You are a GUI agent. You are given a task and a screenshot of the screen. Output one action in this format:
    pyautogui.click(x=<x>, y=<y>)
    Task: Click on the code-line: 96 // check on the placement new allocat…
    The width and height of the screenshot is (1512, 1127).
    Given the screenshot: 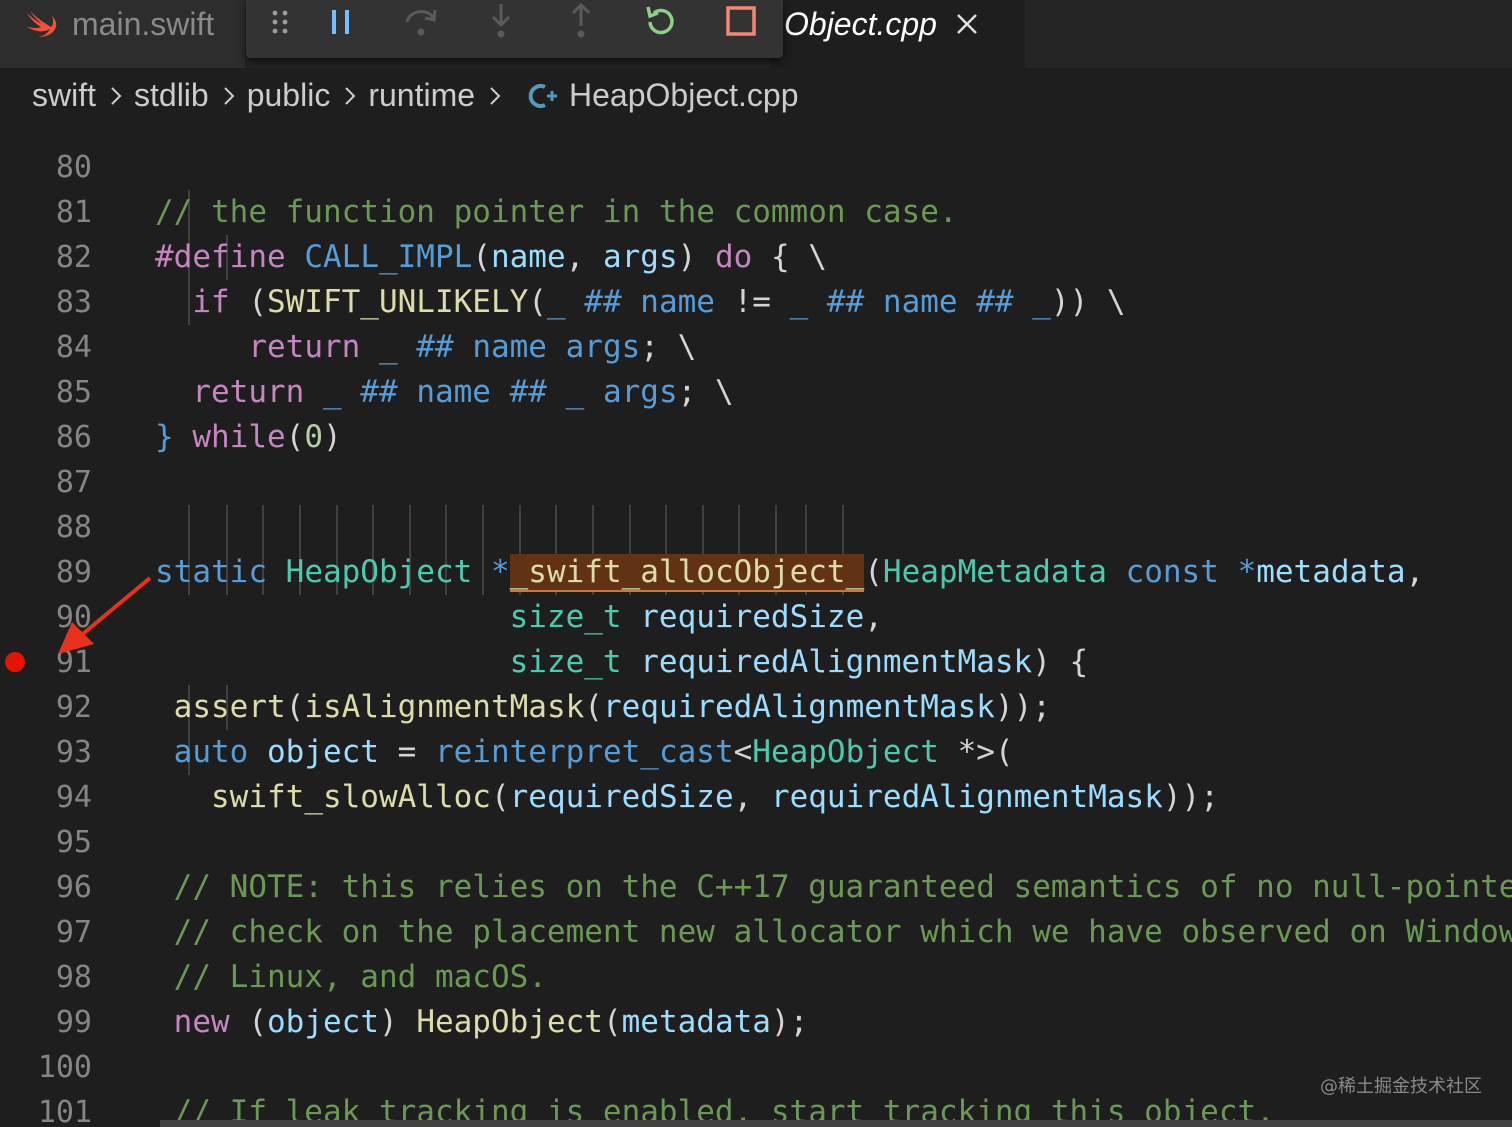 What is the action you would take?
    pyautogui.click(x=756, y=885)
    